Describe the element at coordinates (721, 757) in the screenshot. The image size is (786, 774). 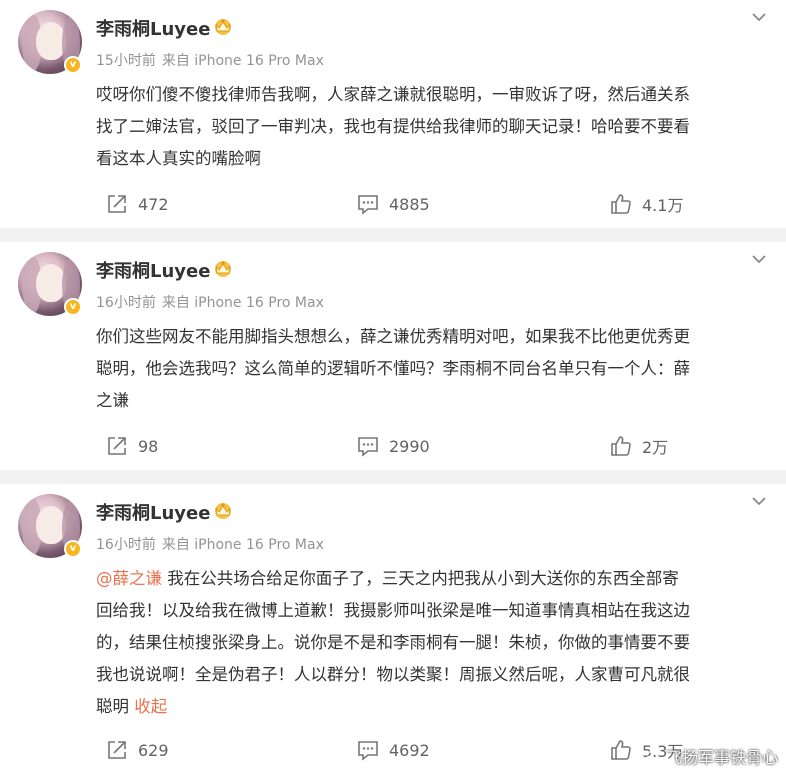
I see `watermark-text: 飞扬军事铁骨心` at that location.